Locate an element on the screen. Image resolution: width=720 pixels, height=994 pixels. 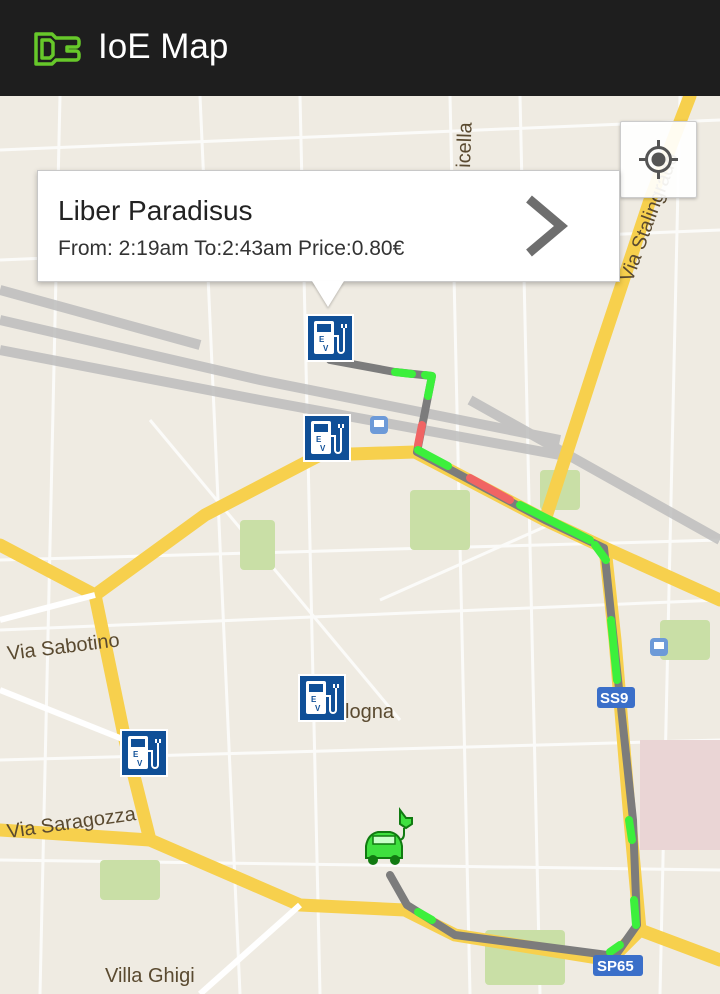
svg-text: SP65 is located at coordinates (615, 966).